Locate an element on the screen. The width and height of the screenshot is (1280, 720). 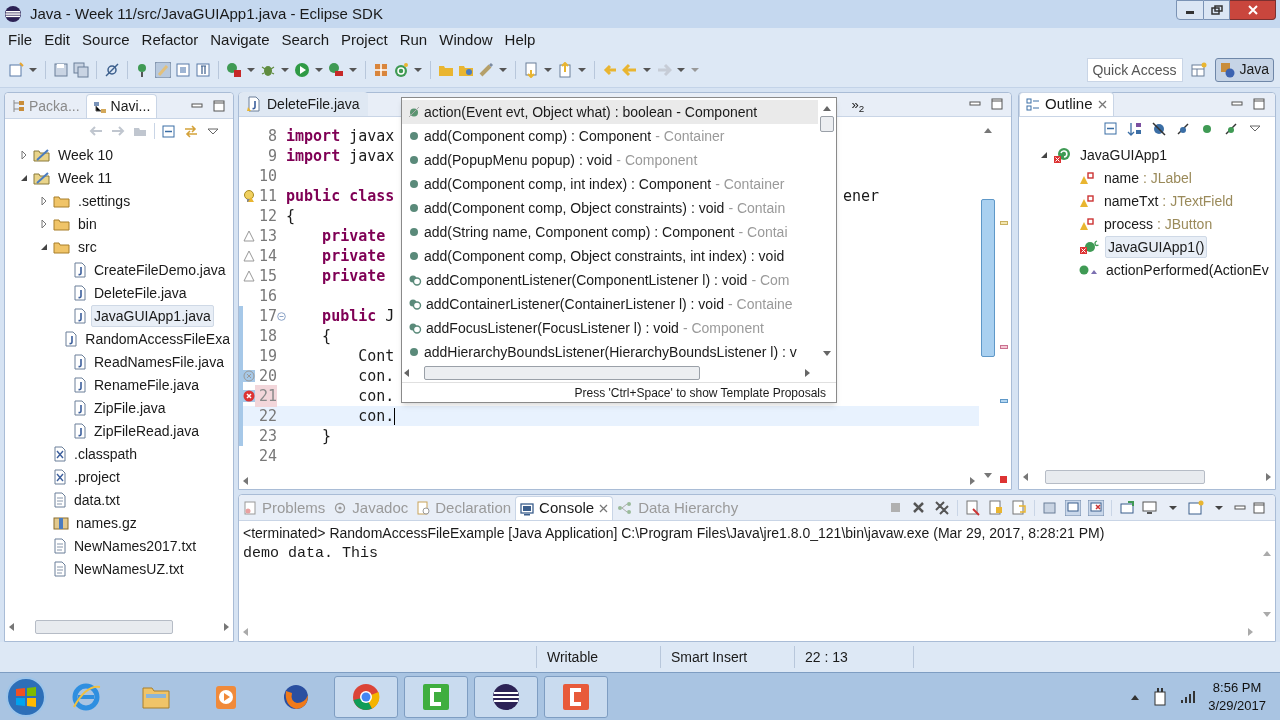
display-console-icon is located at coordinates (1150, 508).